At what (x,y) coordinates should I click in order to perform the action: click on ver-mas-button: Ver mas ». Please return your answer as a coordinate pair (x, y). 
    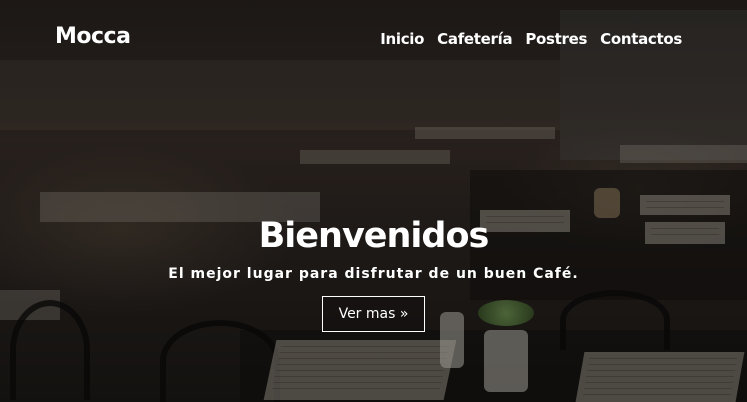
    Looking at the image, I should click on (373, 314).